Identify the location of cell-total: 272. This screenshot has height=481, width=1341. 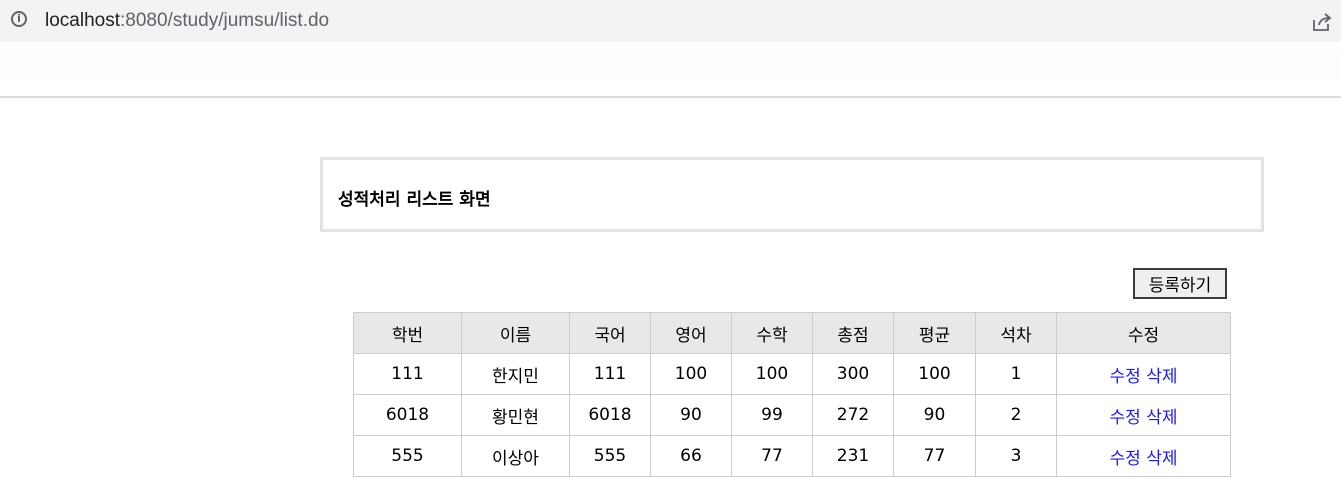
(853, 415).